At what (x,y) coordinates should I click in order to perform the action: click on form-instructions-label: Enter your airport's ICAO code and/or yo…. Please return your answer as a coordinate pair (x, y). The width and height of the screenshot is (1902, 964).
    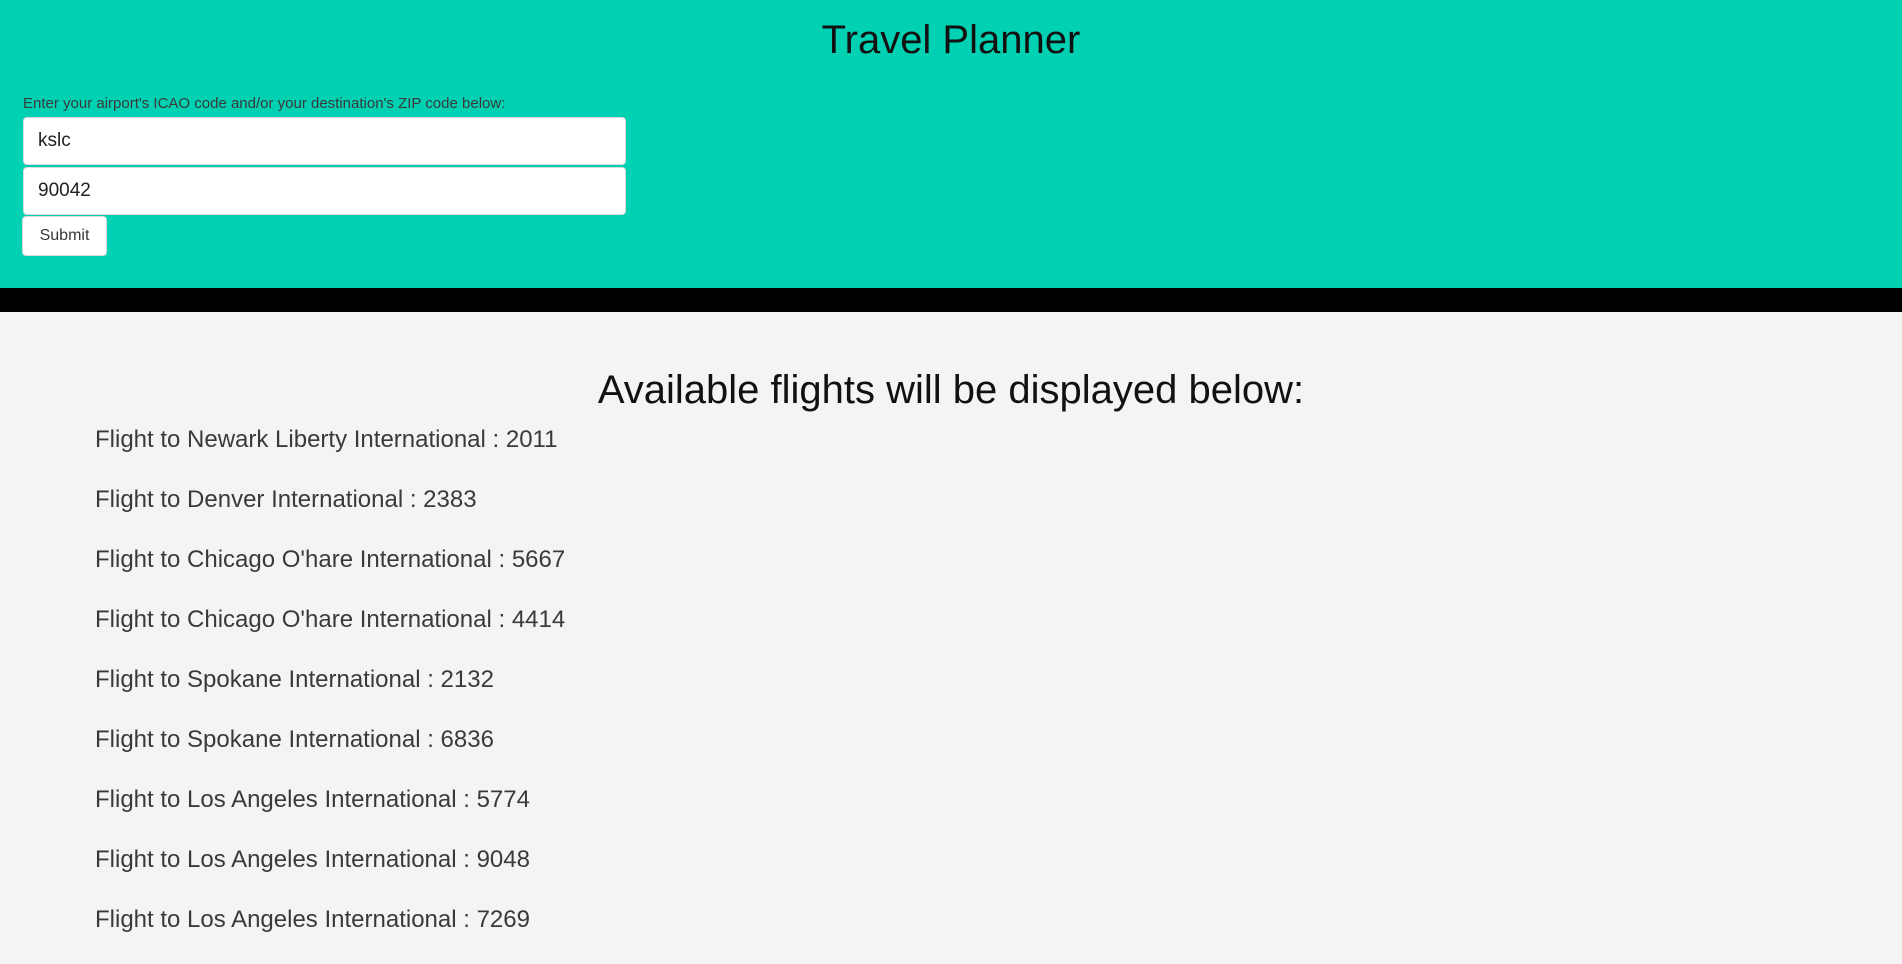
    Looking at the image, I should click on (264, 103).